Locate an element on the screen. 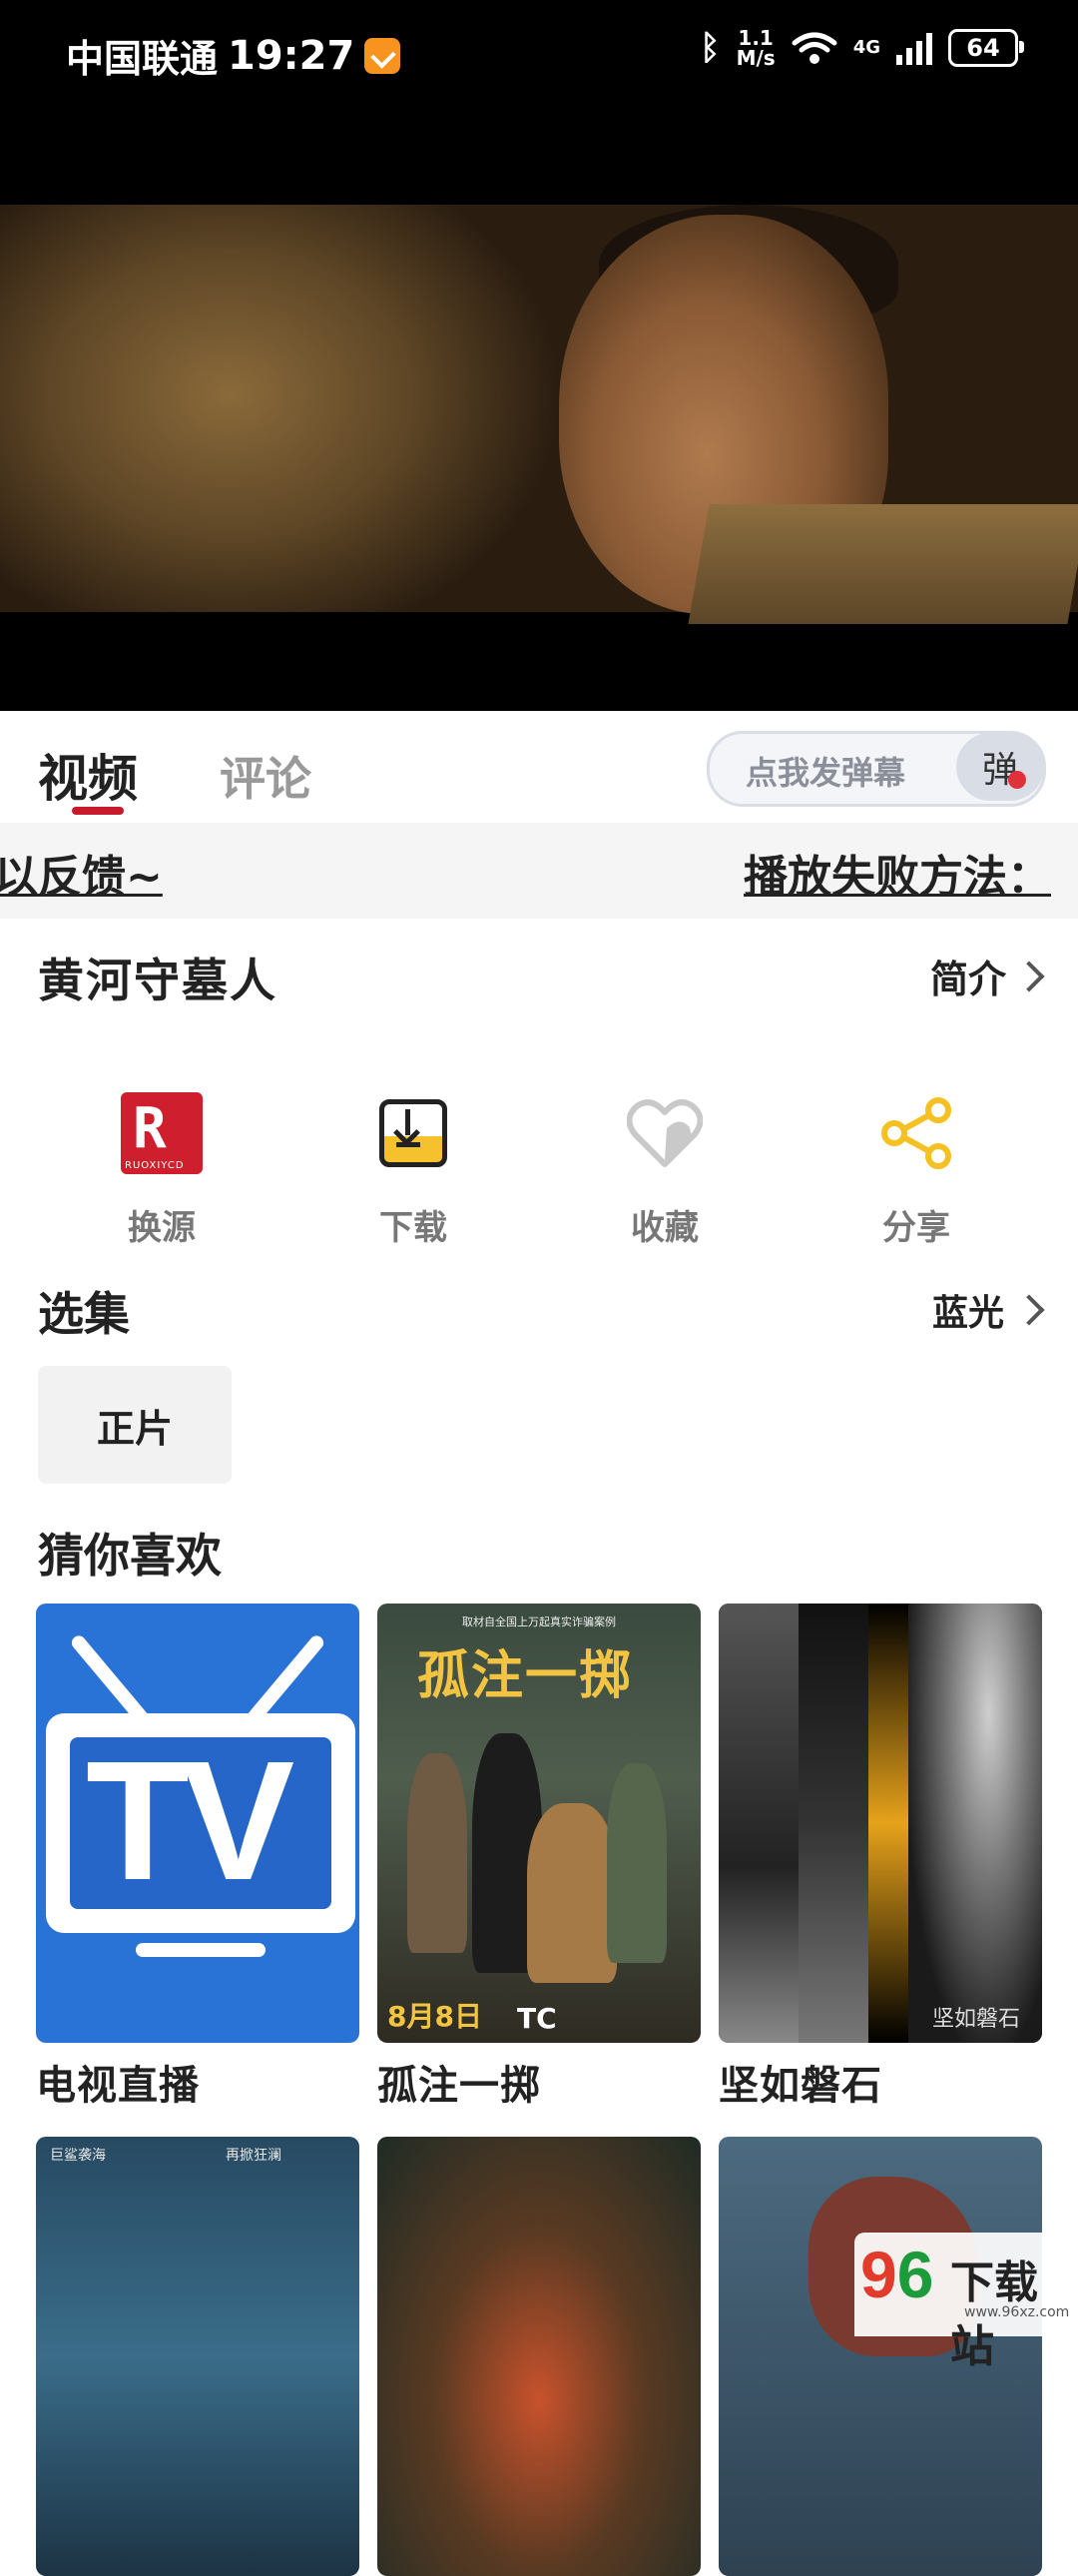  site-watermark: 96 下载站 www.96xz.com is located at coordinates (966, 2302).